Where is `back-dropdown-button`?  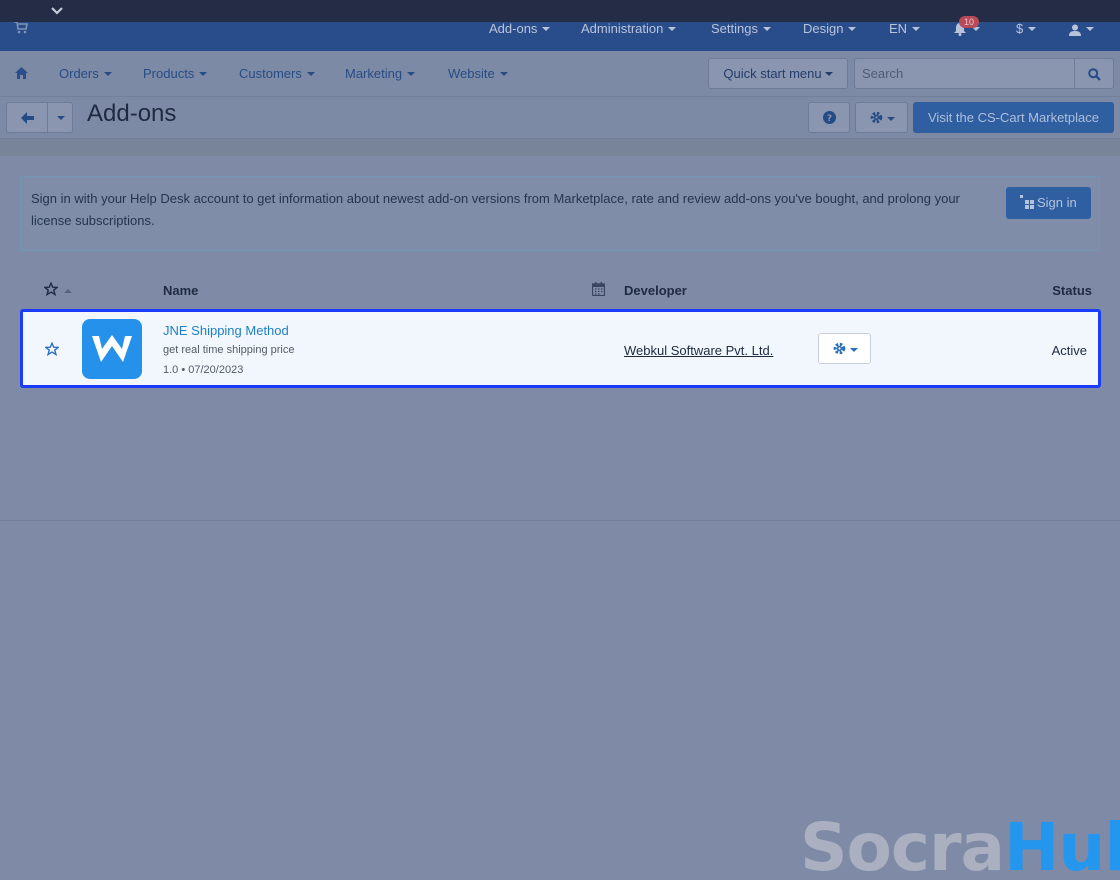 back-dropdown-button is located at coordinates (60, 117).